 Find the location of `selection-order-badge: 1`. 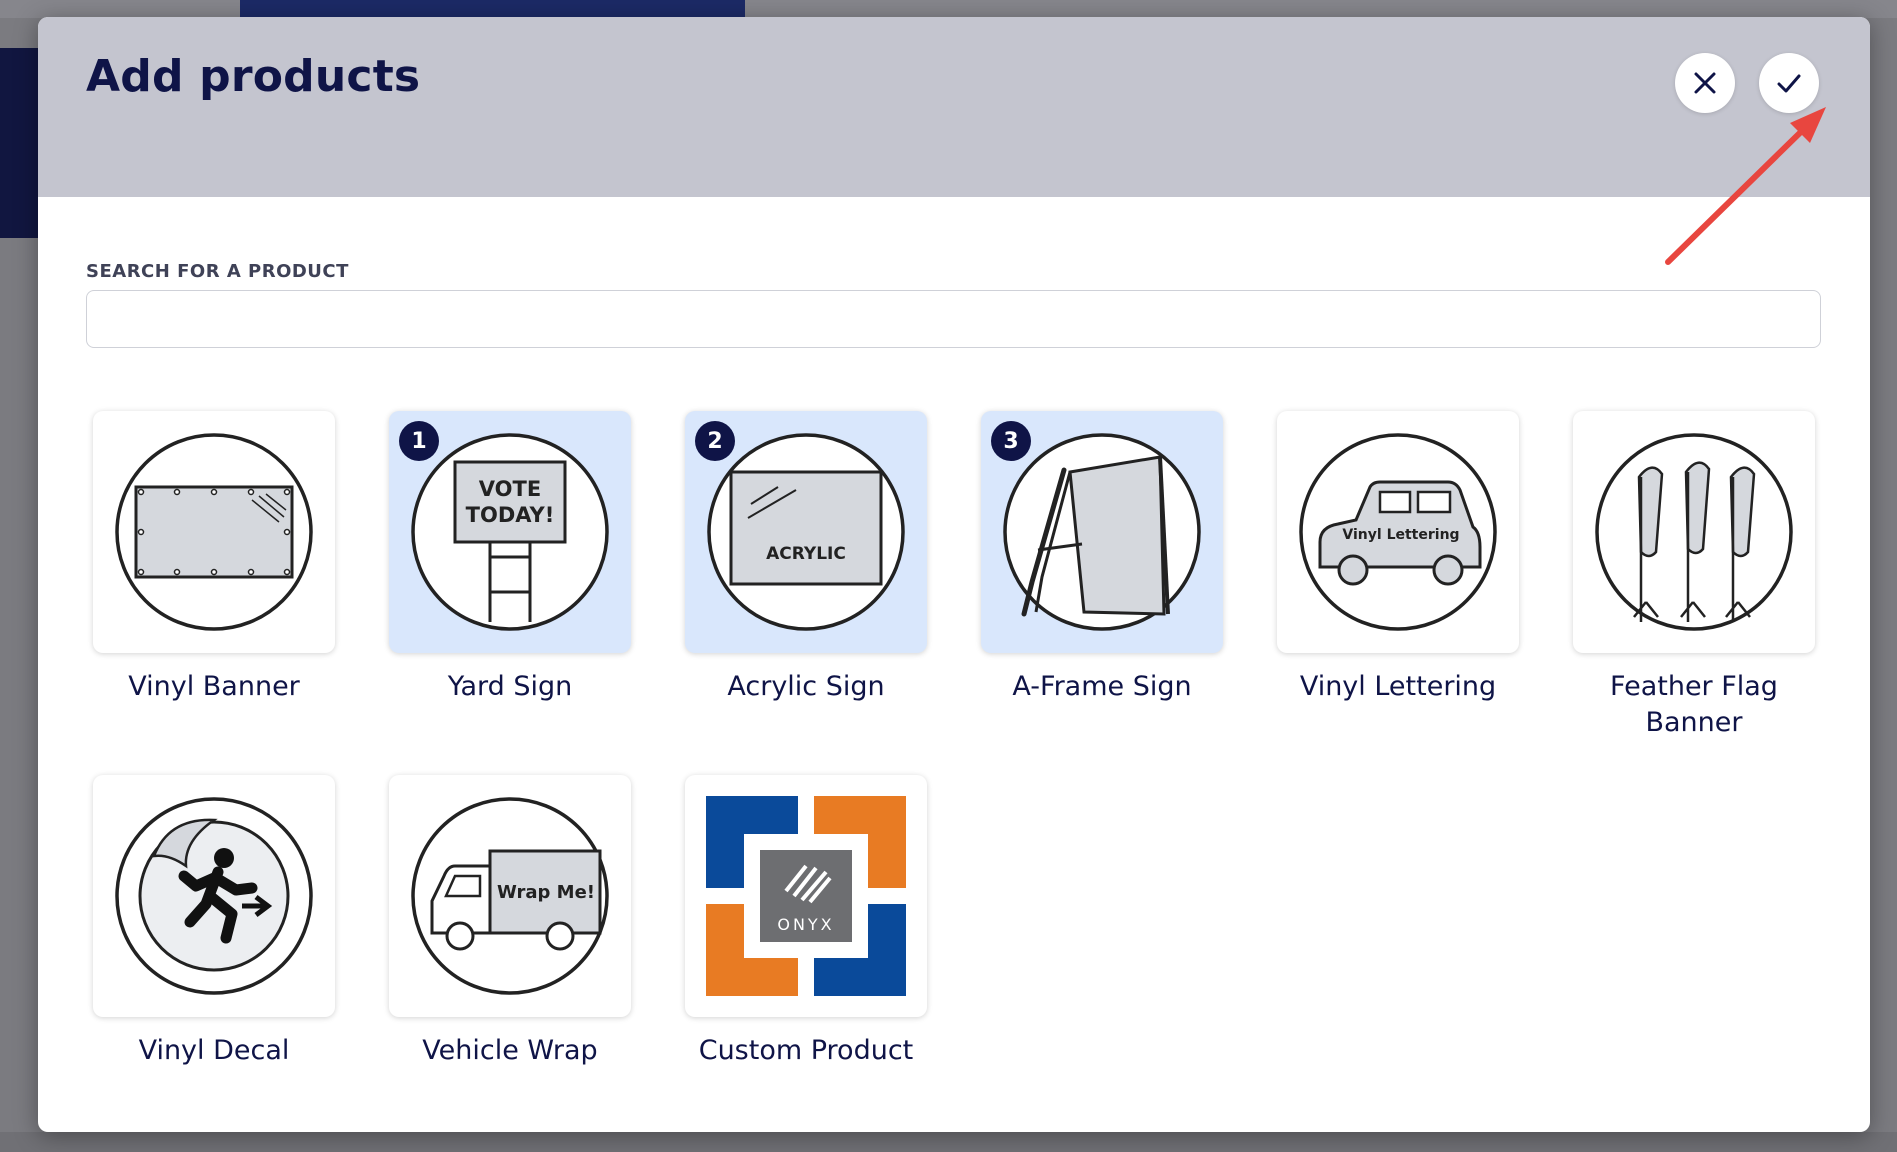

selection-order-badge: 1 is located at coordinates (419, 441).